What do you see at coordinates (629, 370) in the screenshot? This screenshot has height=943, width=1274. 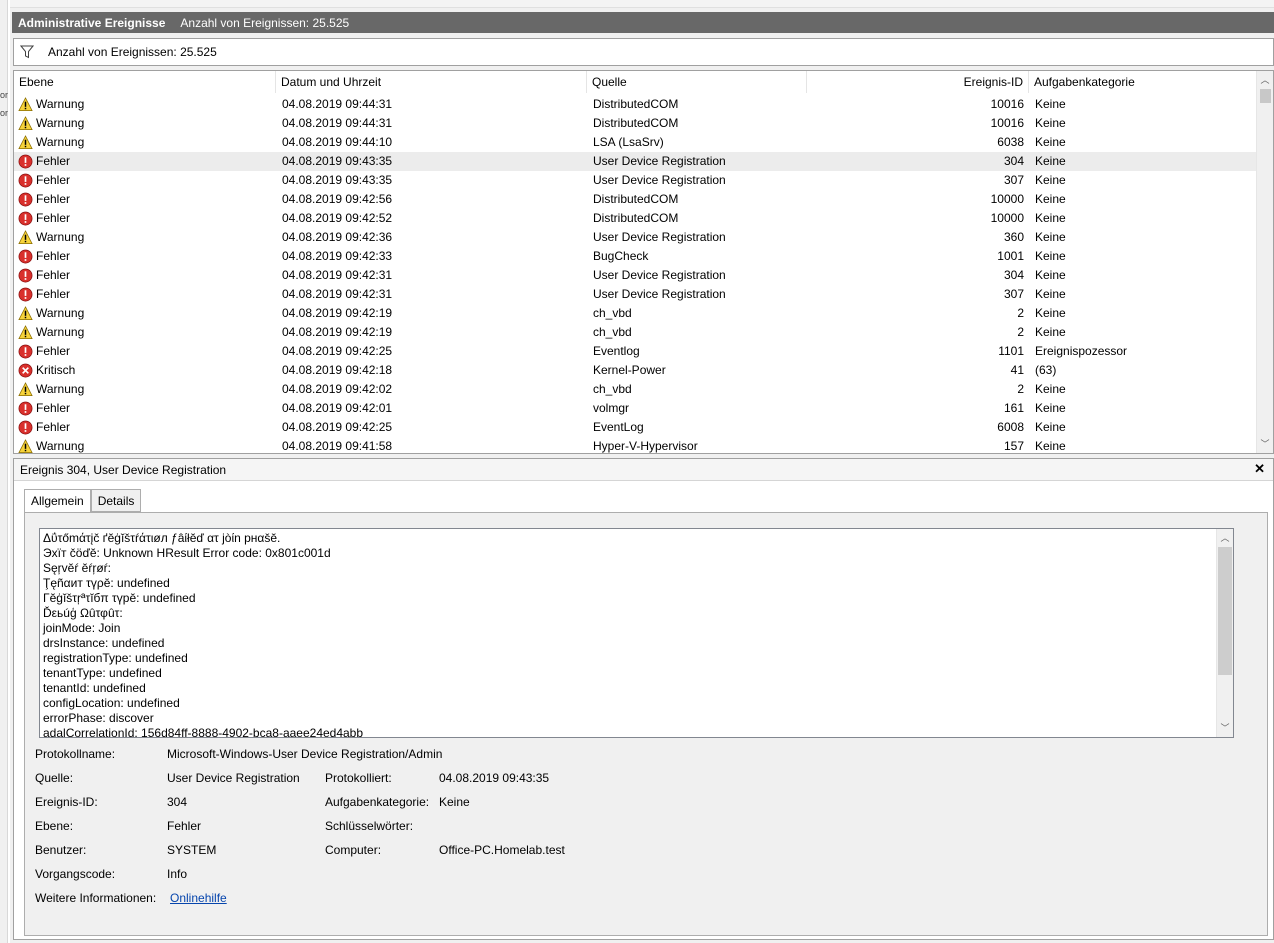 I see `cell-source: Kernel-Power` at bounding box center [629, 370].